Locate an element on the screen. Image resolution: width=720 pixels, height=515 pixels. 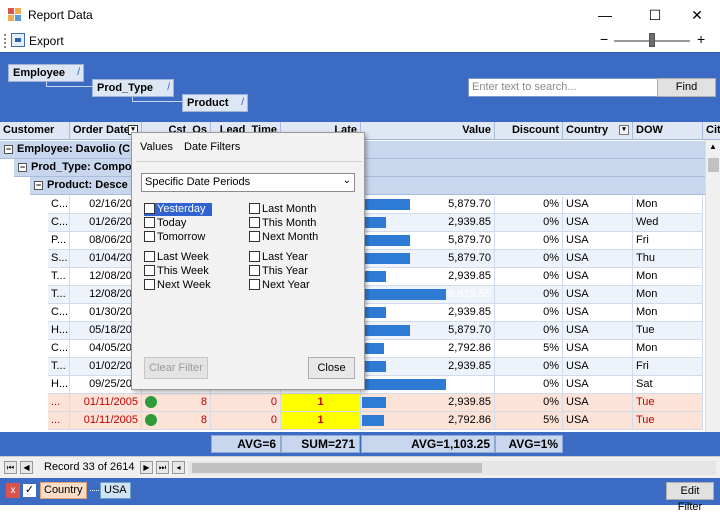
scroll-thumb is located at coordinates (713, 165).